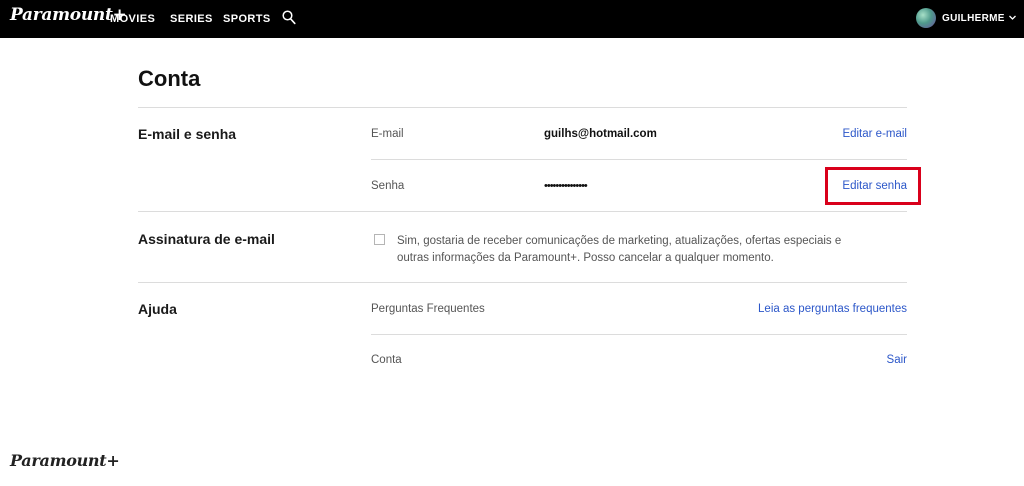 The image size is (1024, 486). I want to click on password-label: Senha, so click(388, 186).